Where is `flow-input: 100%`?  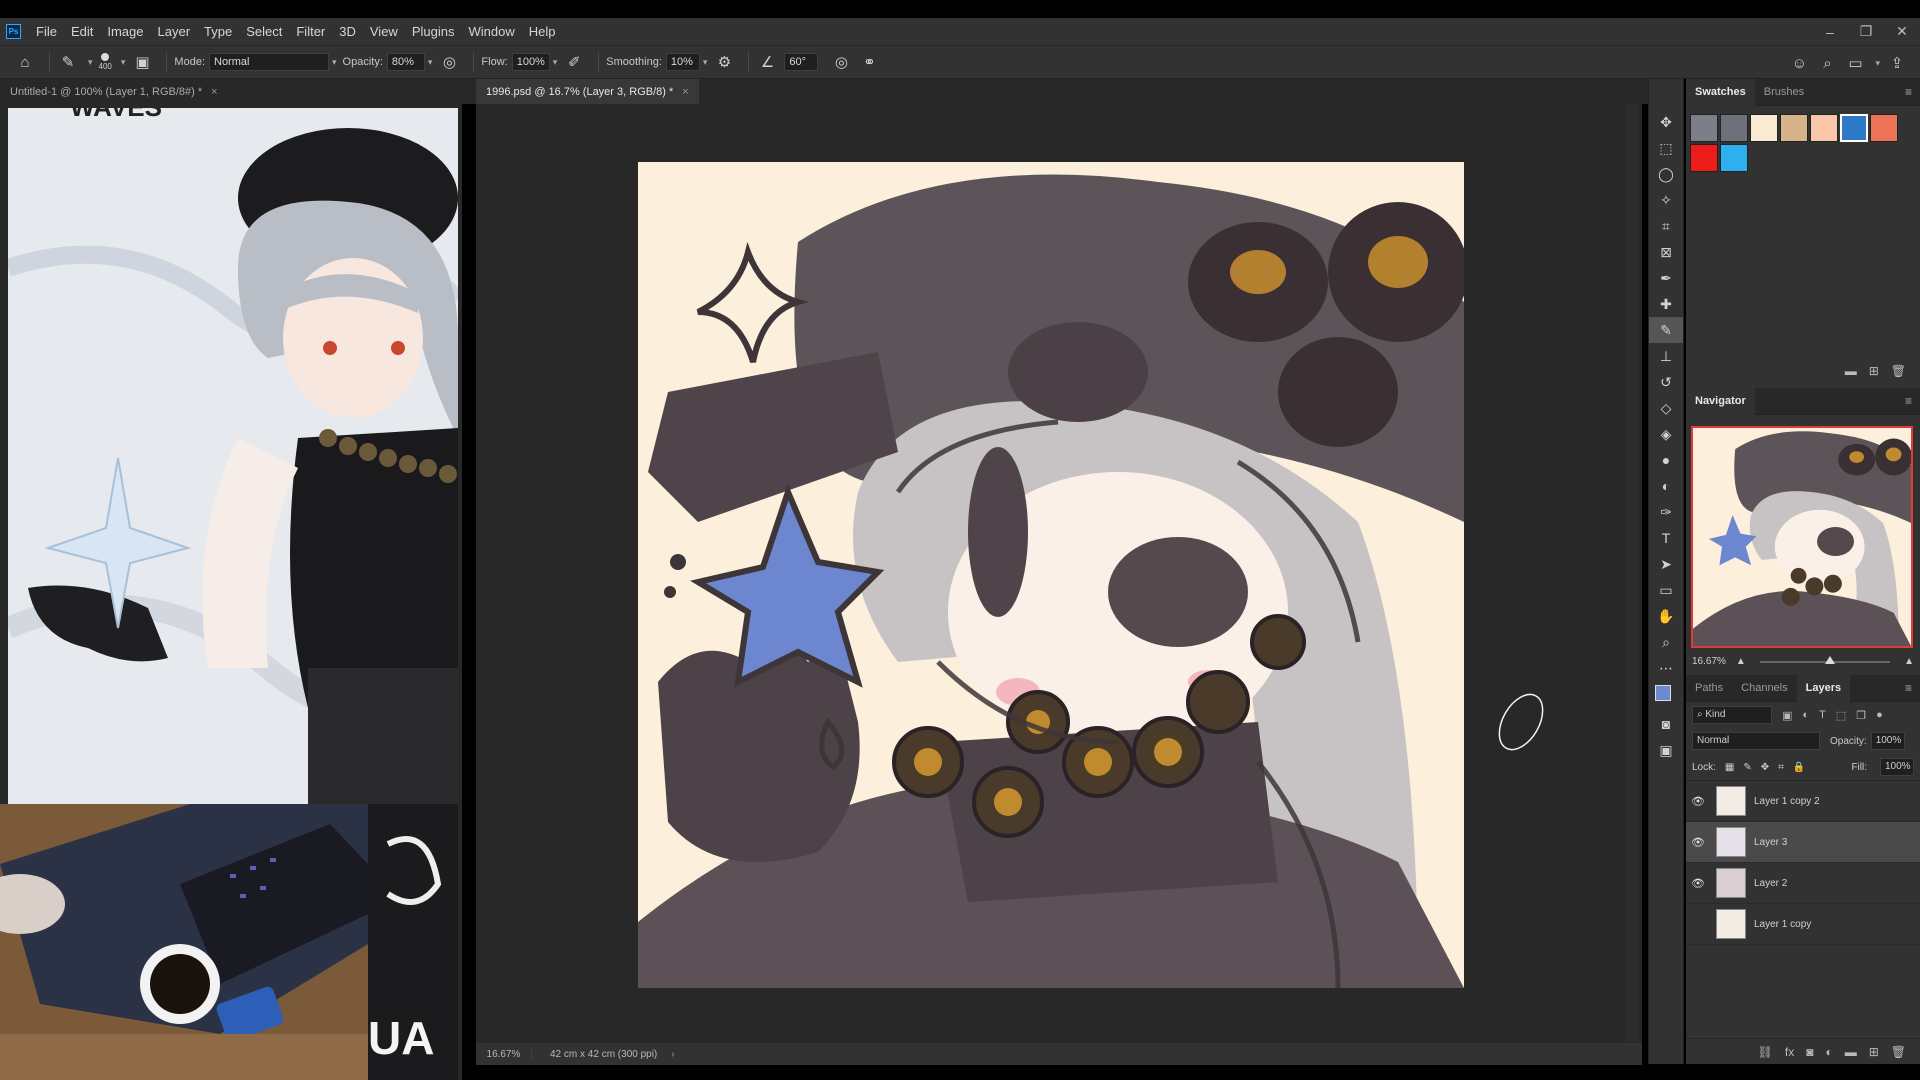
flow-input: 100% is located at coordinates (530, 62).